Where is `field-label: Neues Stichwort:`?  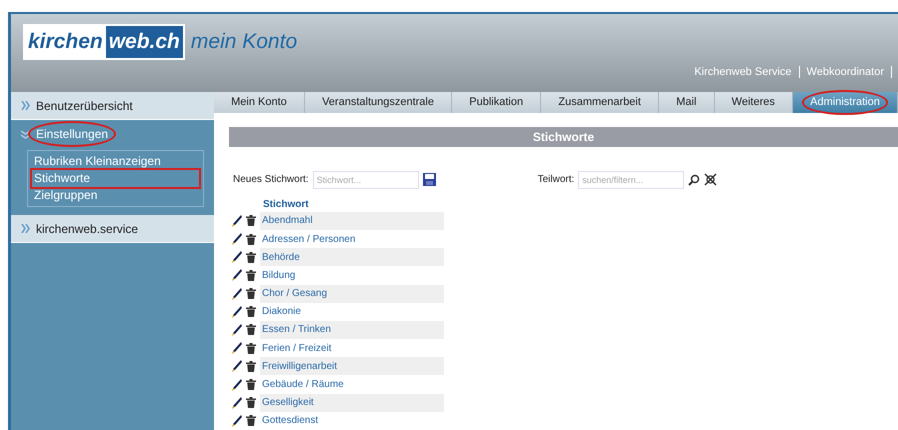 field-label: Neues Stichwort: is located at coordinates (271, 180).